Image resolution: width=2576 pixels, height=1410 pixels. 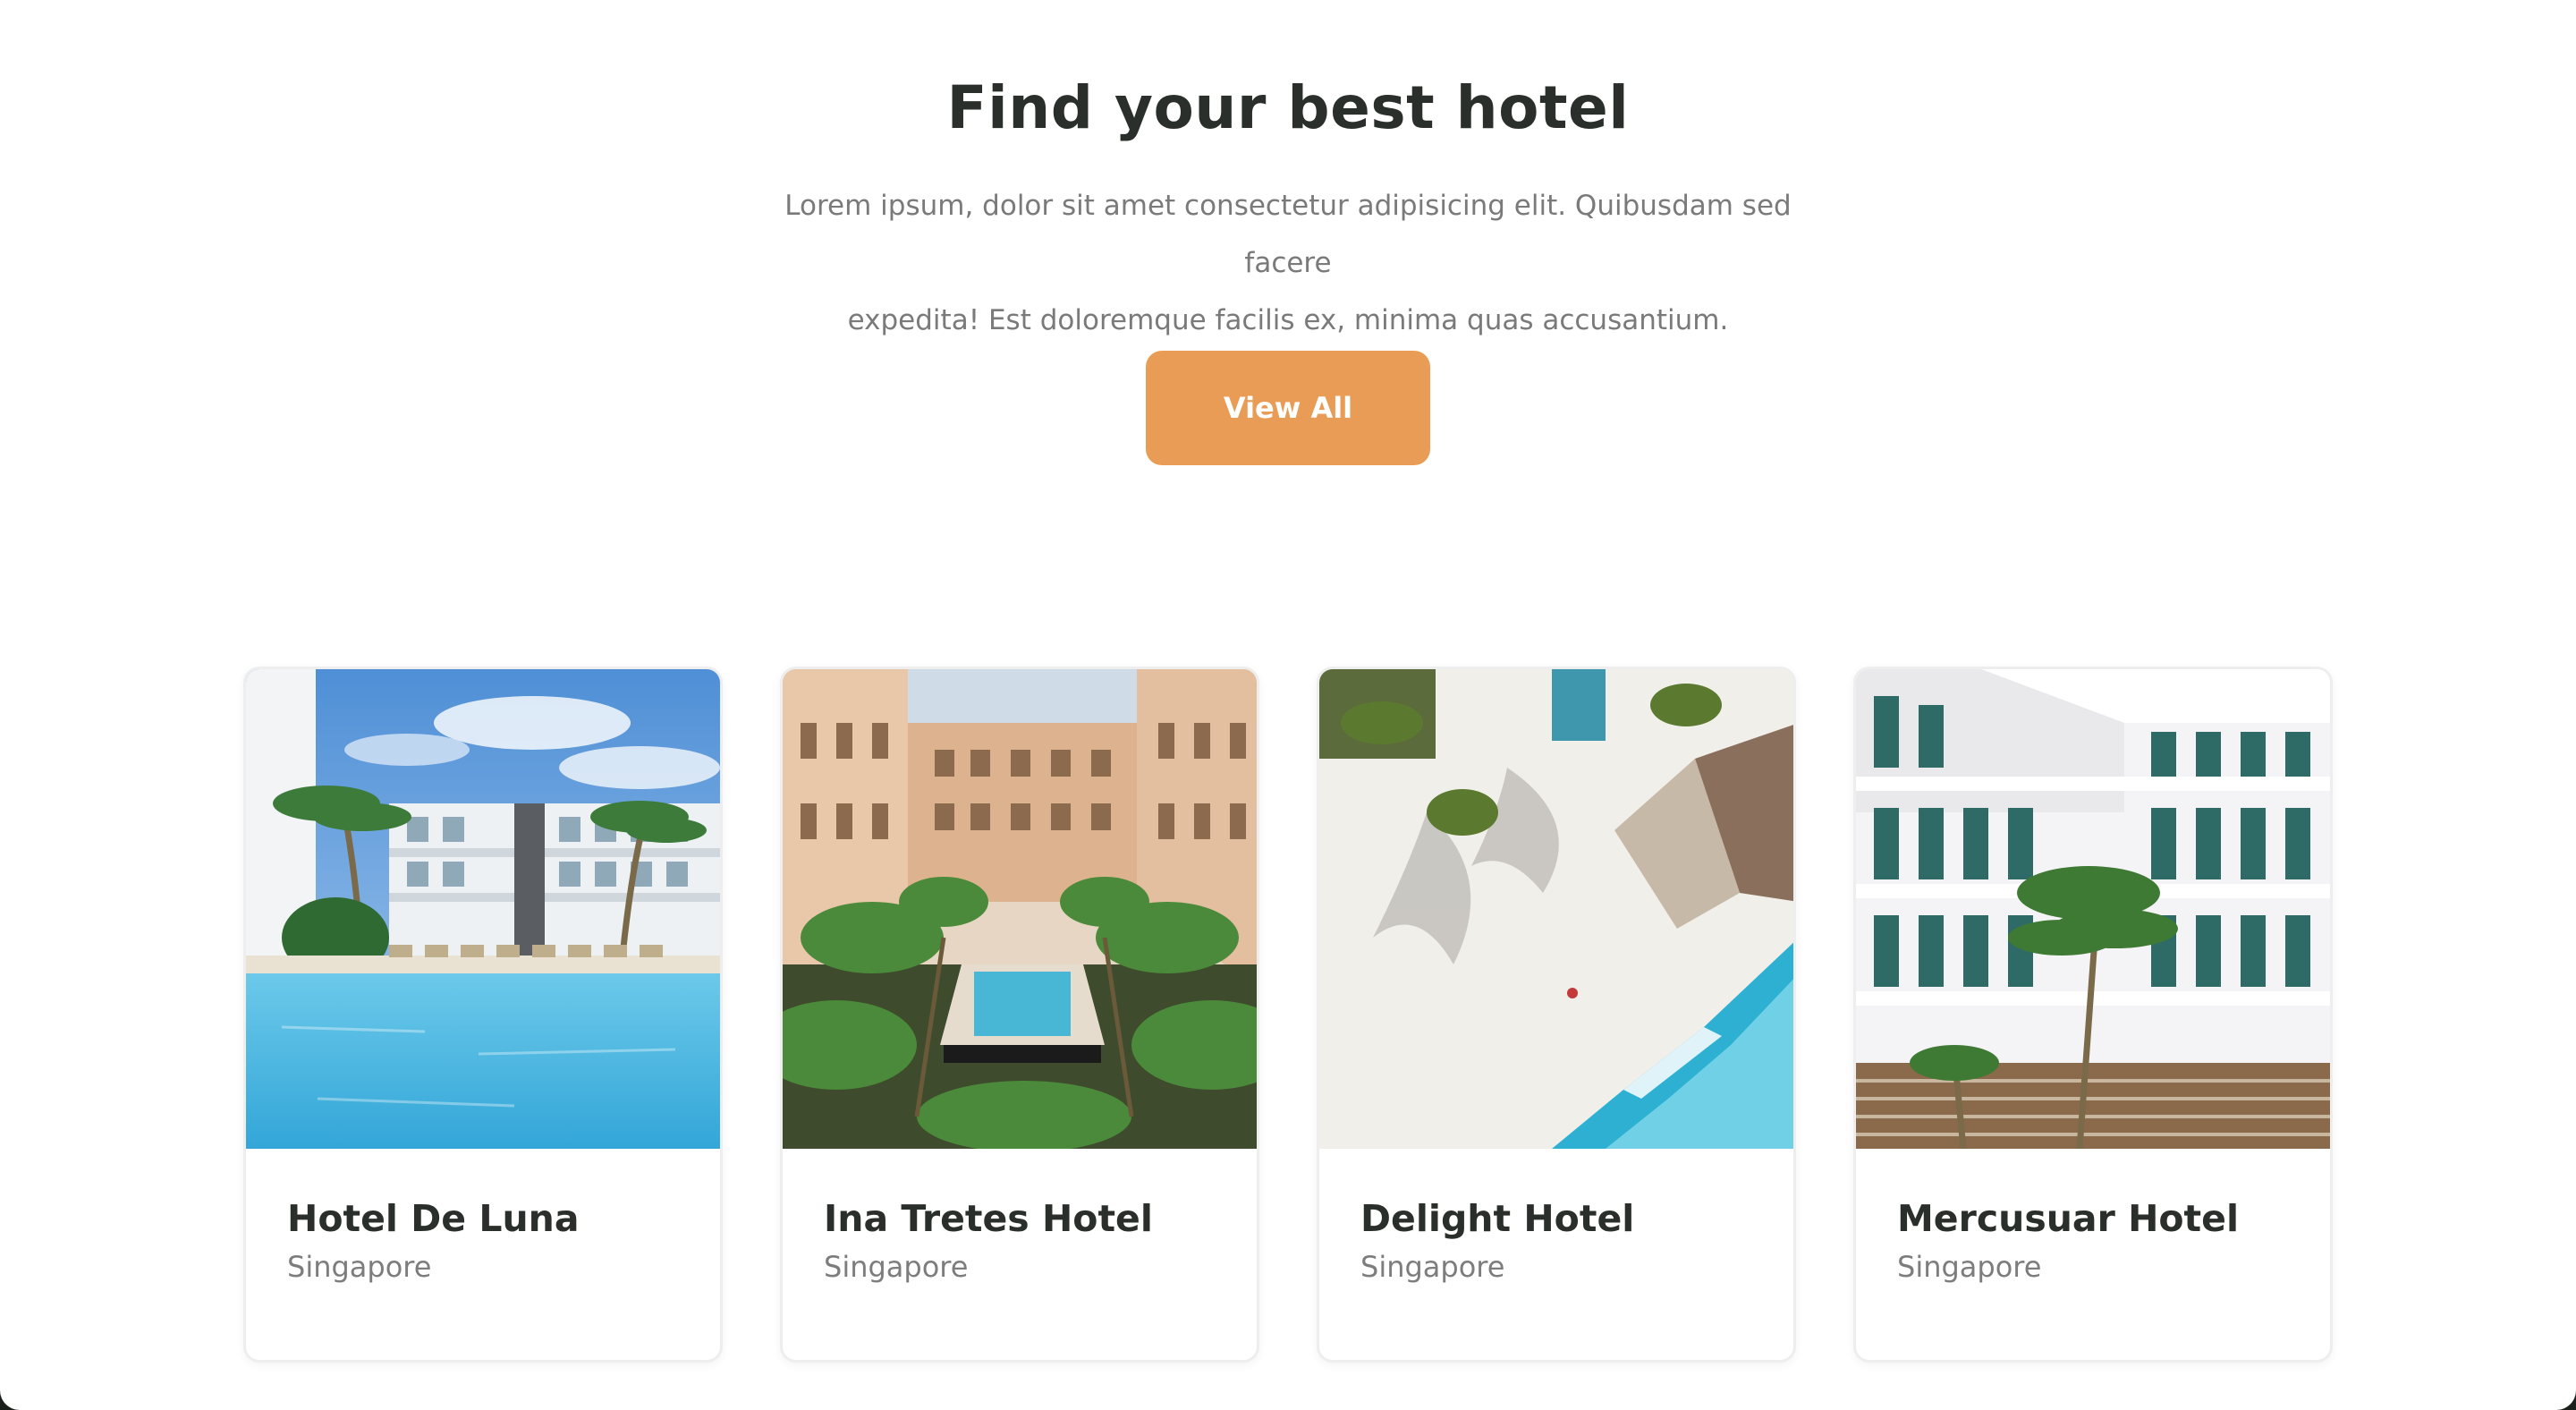 What do you see at coordinates (2068, 1218) in the screenshot?
I see `hotel-name: Mercusuar Hotel` at bounding box center [2068, 1218].